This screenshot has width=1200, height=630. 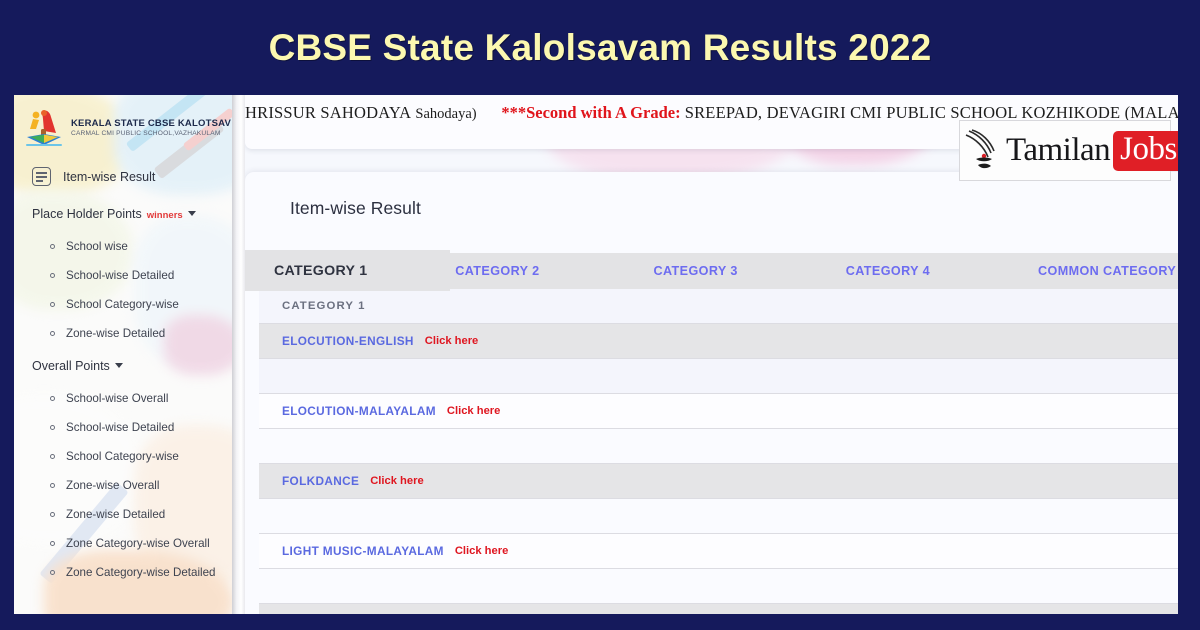 What do you see at coordinates (44, 128) in the screenshot?
I see `kalotsav-logo-icon` at bounding box center [44, 128].